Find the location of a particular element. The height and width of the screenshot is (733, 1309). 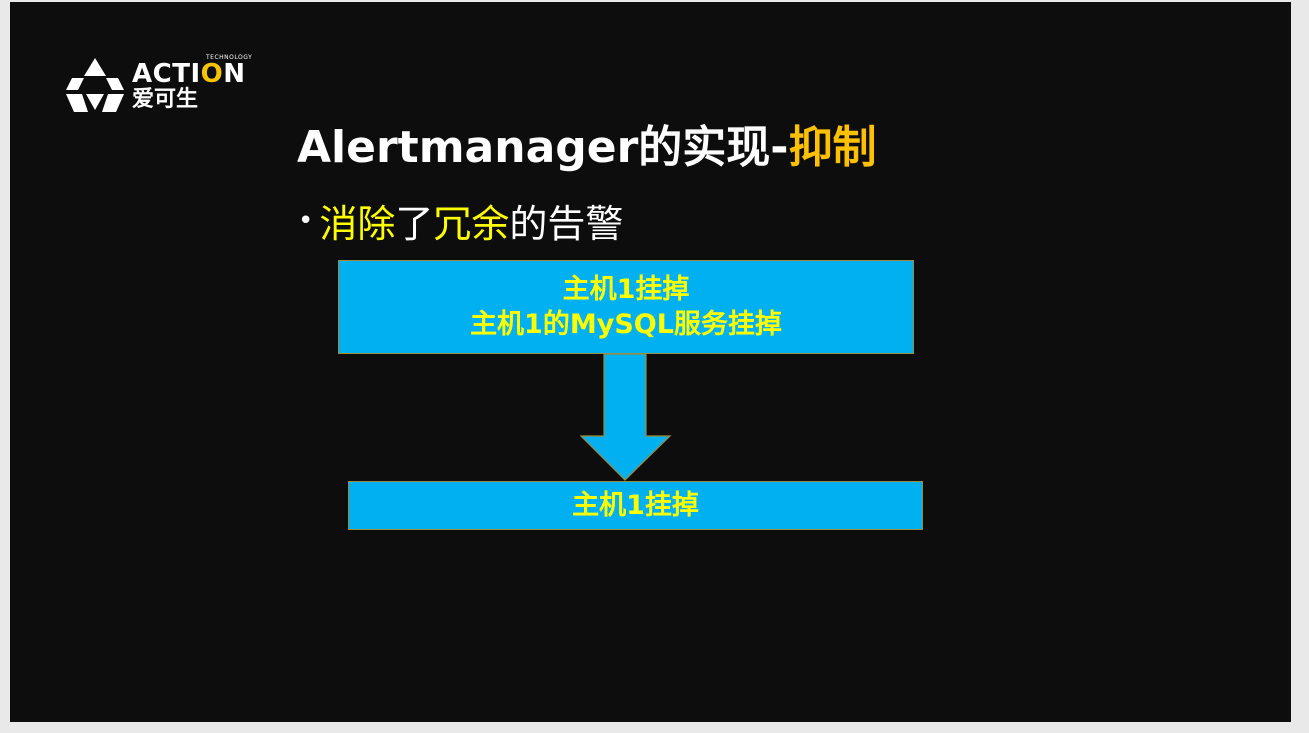

down-arrow-icon is located at coordinates (626, 417).